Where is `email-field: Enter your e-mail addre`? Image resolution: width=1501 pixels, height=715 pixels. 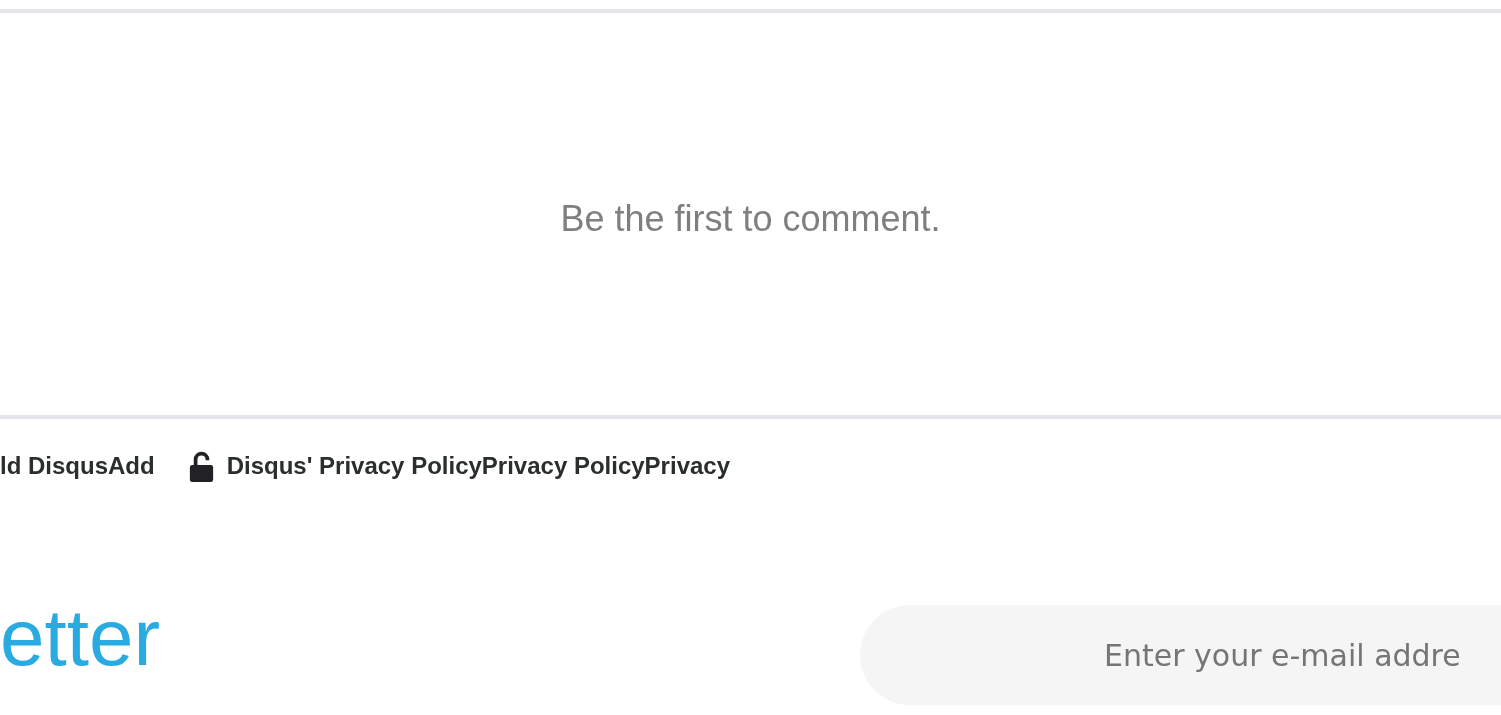
email-field: Enter your e-mail addre is located at coordinates (1180, 655).